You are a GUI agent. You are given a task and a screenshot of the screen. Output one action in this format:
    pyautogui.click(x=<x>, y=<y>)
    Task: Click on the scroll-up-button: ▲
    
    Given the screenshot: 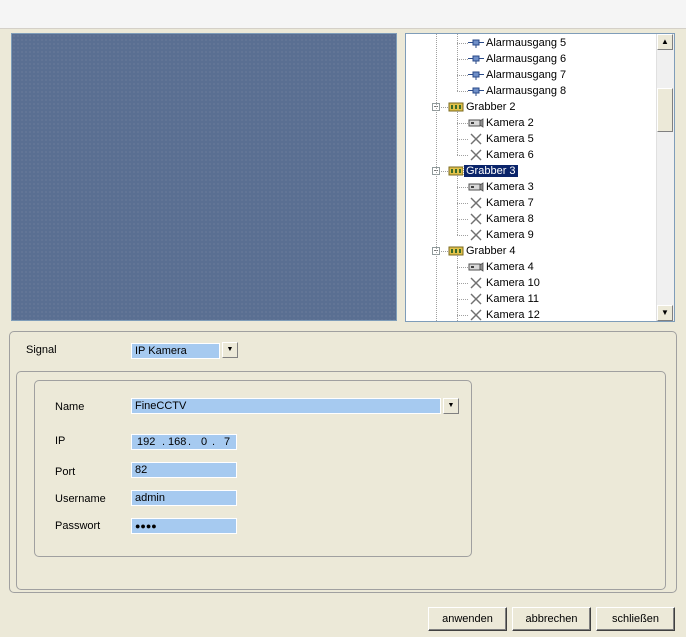 What is the action you would take?
    pyautogui.click(x=665, y=42)
    